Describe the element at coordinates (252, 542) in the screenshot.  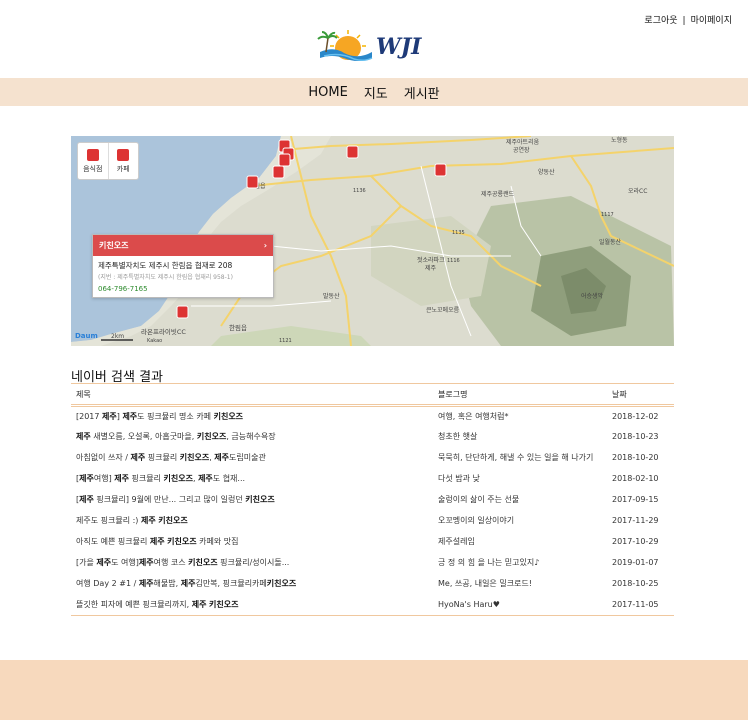
I see `post-title-link: 아직도 예쁜 핑크뮬리 제주 키친오즈 카페와 맛집` at that location.